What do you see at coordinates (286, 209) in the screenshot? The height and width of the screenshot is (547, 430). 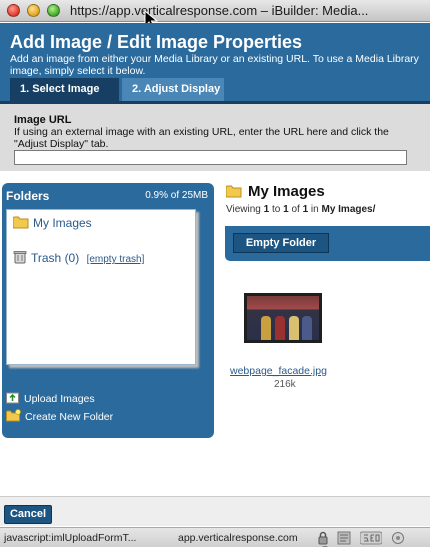 I see `viewing-end: 1` at bounding box center [286, 209].